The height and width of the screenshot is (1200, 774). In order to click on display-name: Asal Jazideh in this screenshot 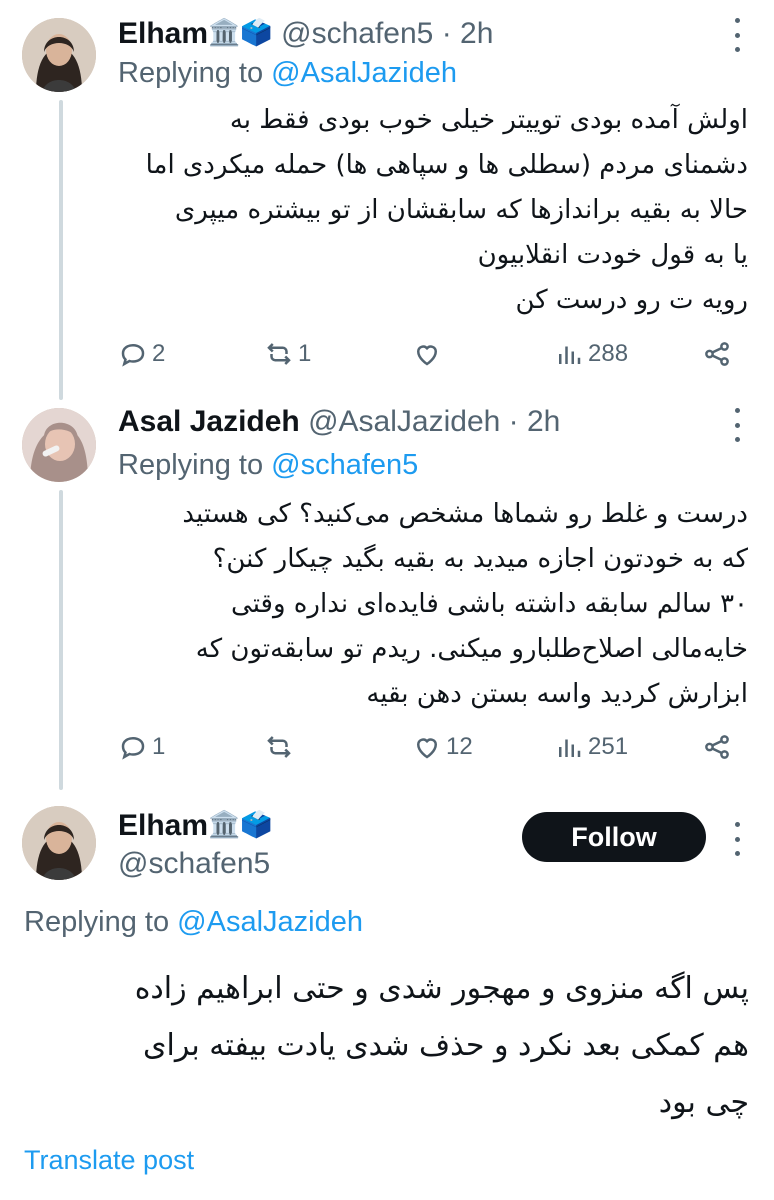, I will do `click(209, 421)`.